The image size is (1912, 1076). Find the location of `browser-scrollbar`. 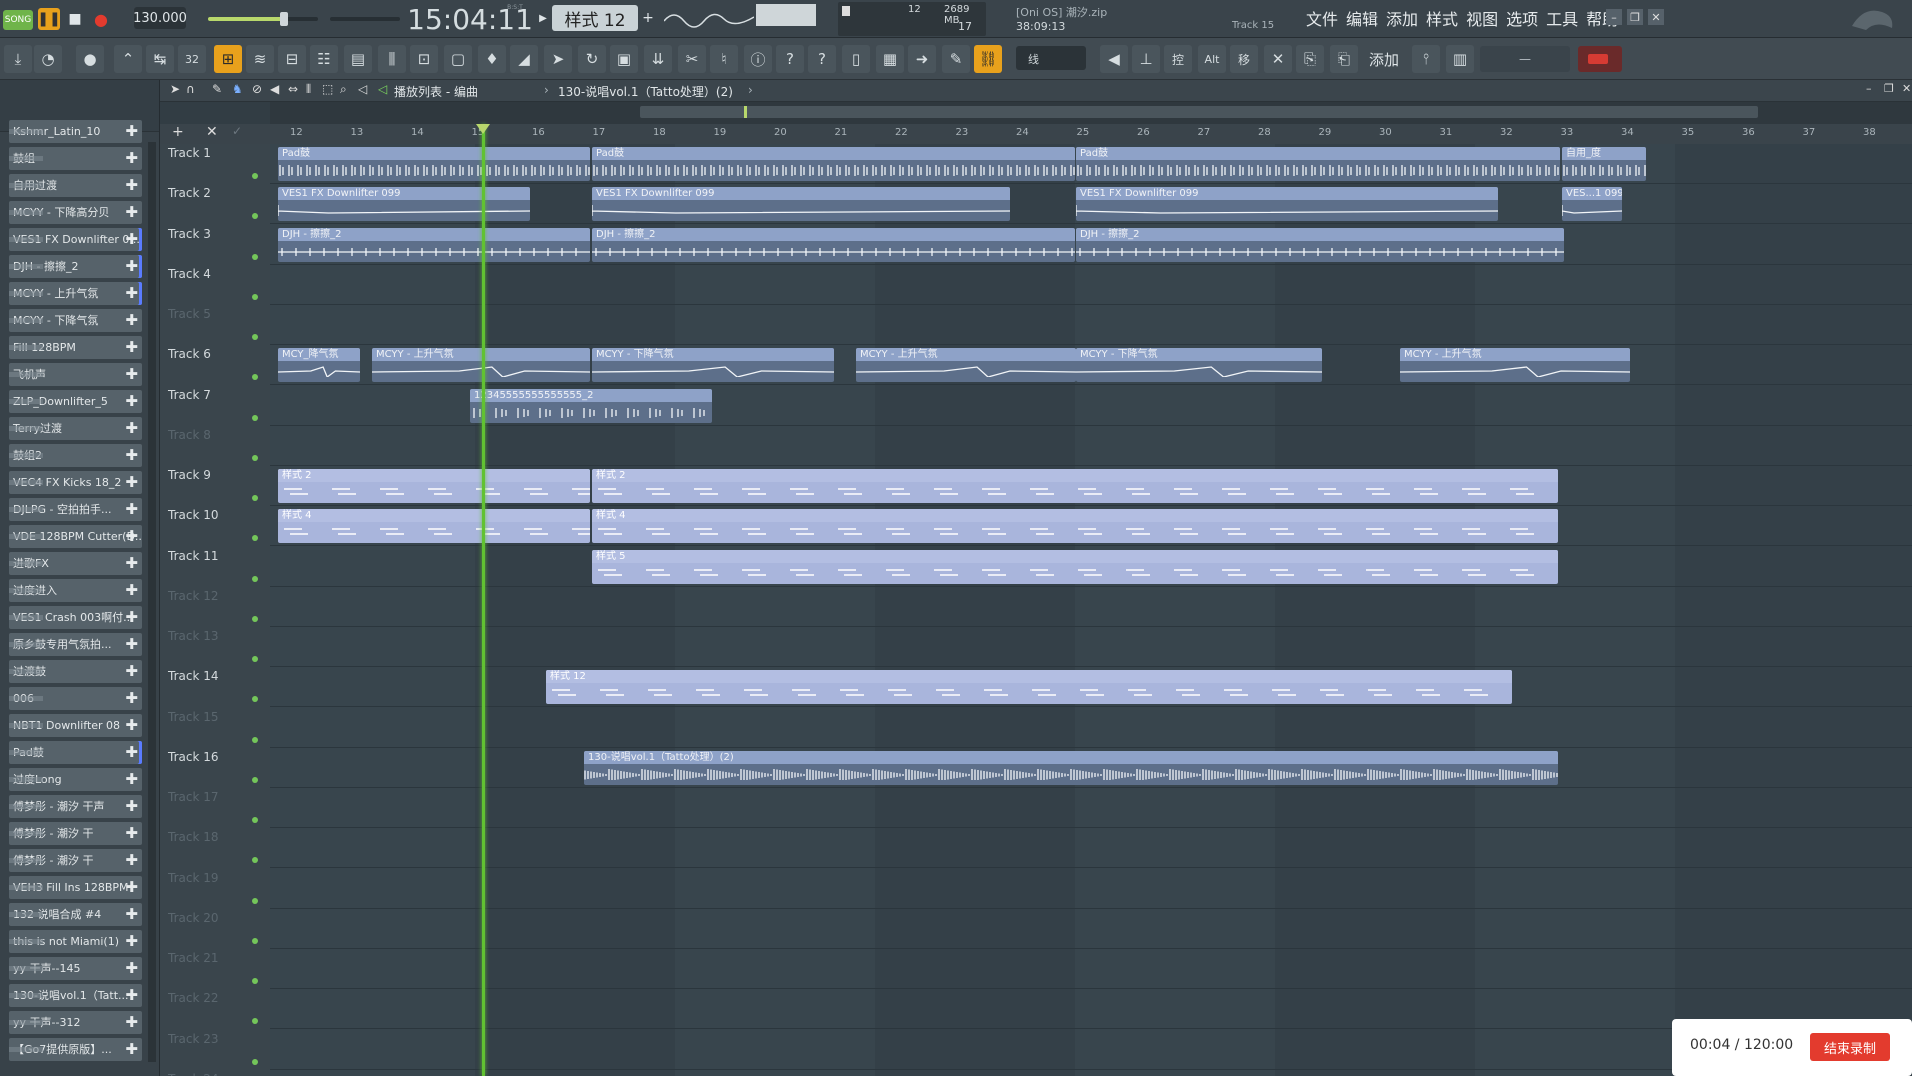

browser-scrollbar is located at coordinates (152, 602).